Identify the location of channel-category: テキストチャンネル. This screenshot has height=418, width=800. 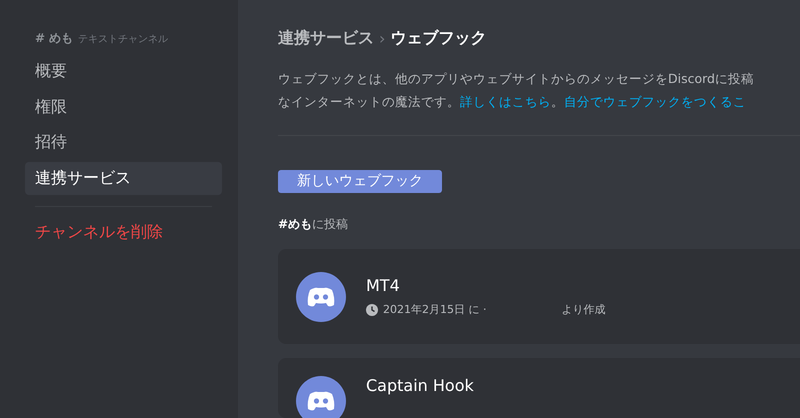
(123, 39).